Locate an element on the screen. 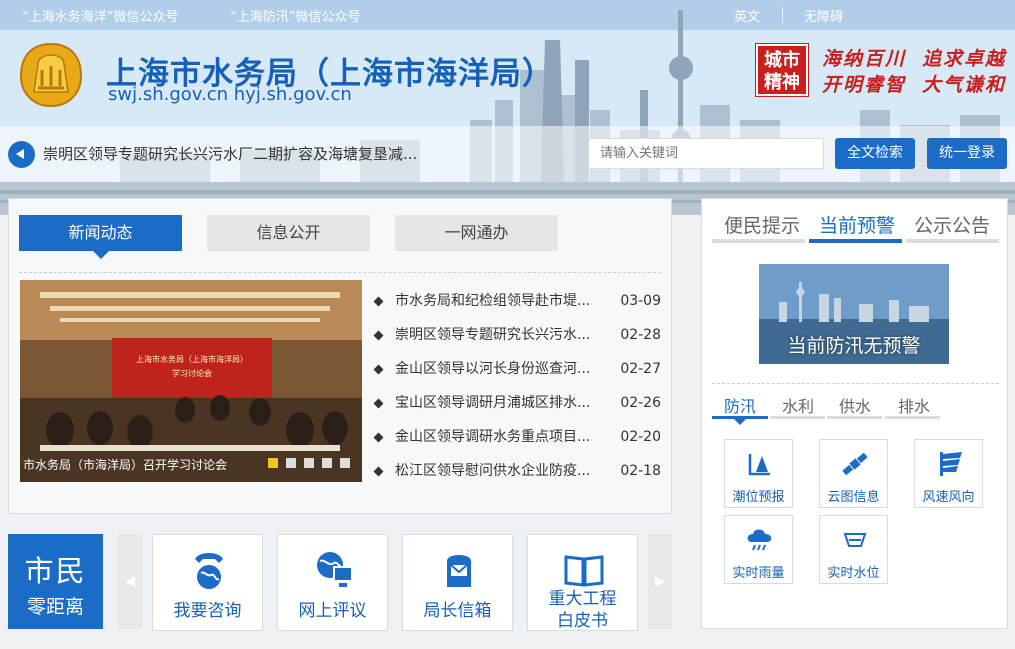 Image resolution: width=1015 pixels, height=649 pixels. subtab-flood-control: 防汛 is located at coordinates (740, 405).